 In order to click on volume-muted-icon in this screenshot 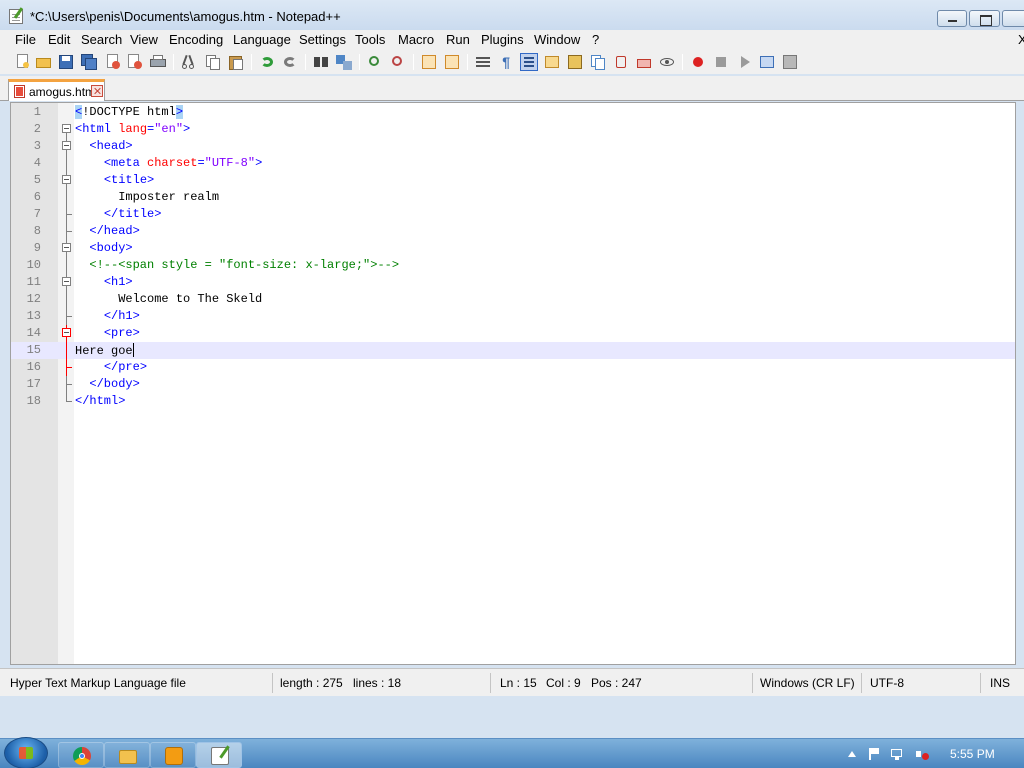, I will do `click(922, 754)`.